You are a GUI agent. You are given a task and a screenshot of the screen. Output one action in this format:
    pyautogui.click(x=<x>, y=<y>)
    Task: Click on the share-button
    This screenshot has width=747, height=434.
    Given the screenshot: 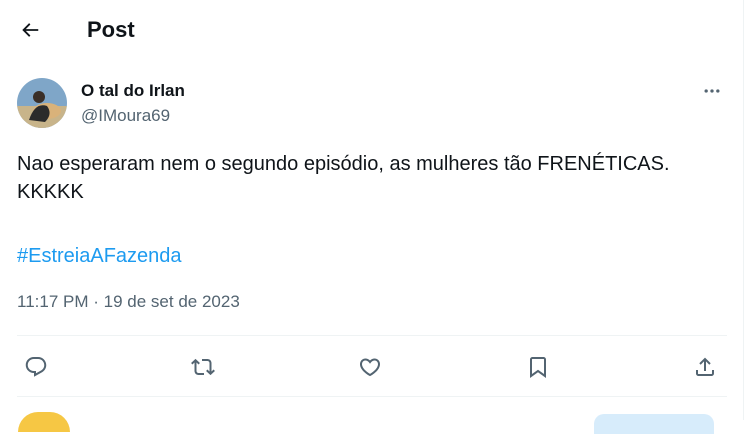 What is the action you would take?
    pyautogui.click(x=705, y=367)
    